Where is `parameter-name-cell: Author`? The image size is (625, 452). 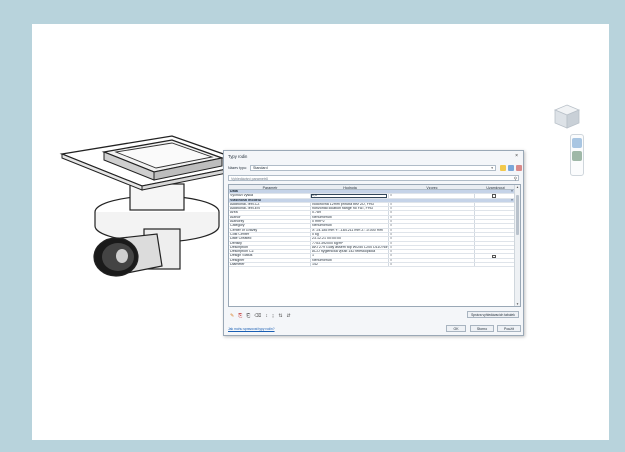 parameter-name-cell: Author is located at coordinates (235, 217).